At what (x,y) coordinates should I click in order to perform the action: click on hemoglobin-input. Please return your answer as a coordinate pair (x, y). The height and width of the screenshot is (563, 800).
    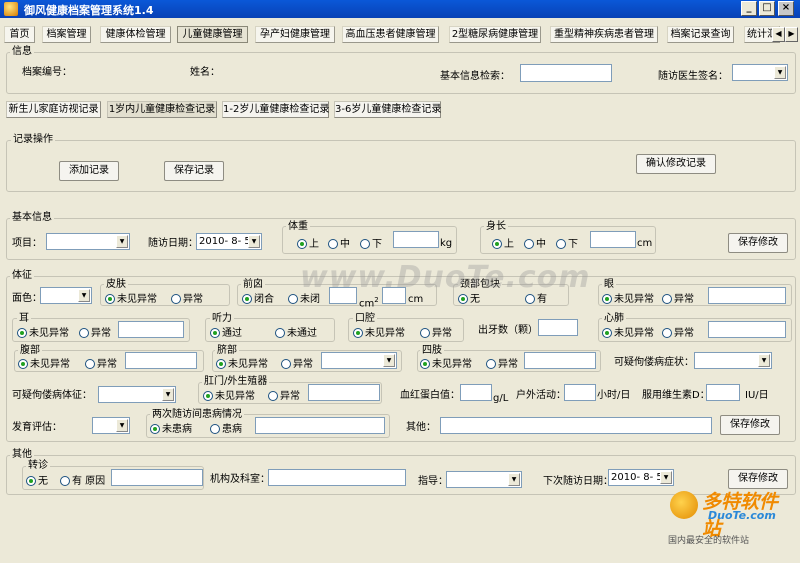
    Looking at the image, I should click on (476, 392).